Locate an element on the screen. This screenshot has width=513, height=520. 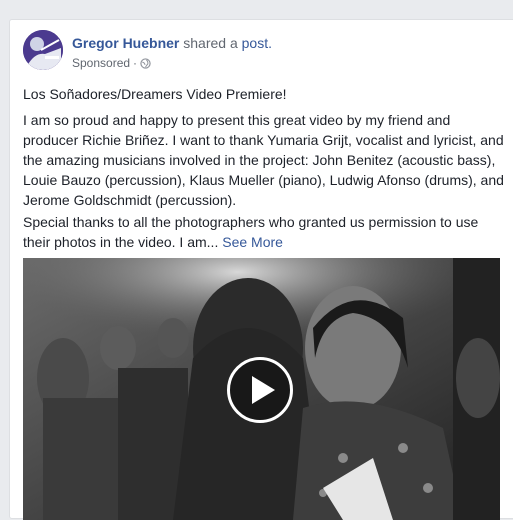
globe-icon is located at coordinates (145, 63).